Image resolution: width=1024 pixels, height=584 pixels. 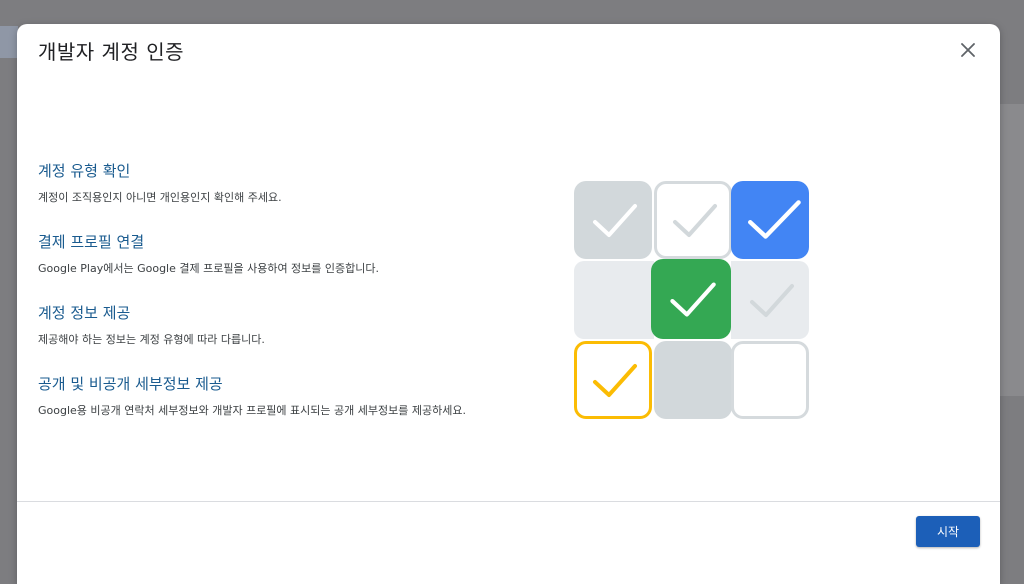 What do you see at coordinates (693, 380) in the screenshot?
I see `tile-gray` at bounding box center [693, 380].